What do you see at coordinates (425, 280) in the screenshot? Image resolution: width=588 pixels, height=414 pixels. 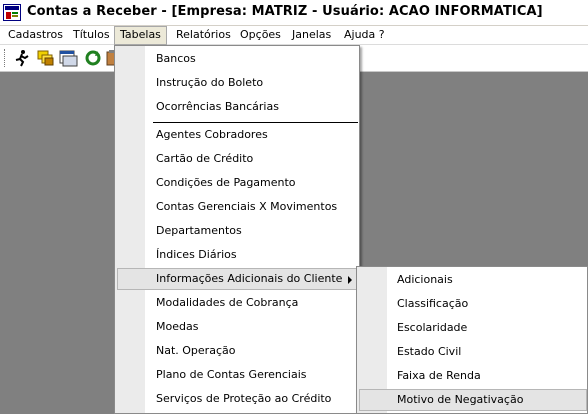 I see `submenu-item-adicionais: Adicionais` at bounding box center [425, 280].